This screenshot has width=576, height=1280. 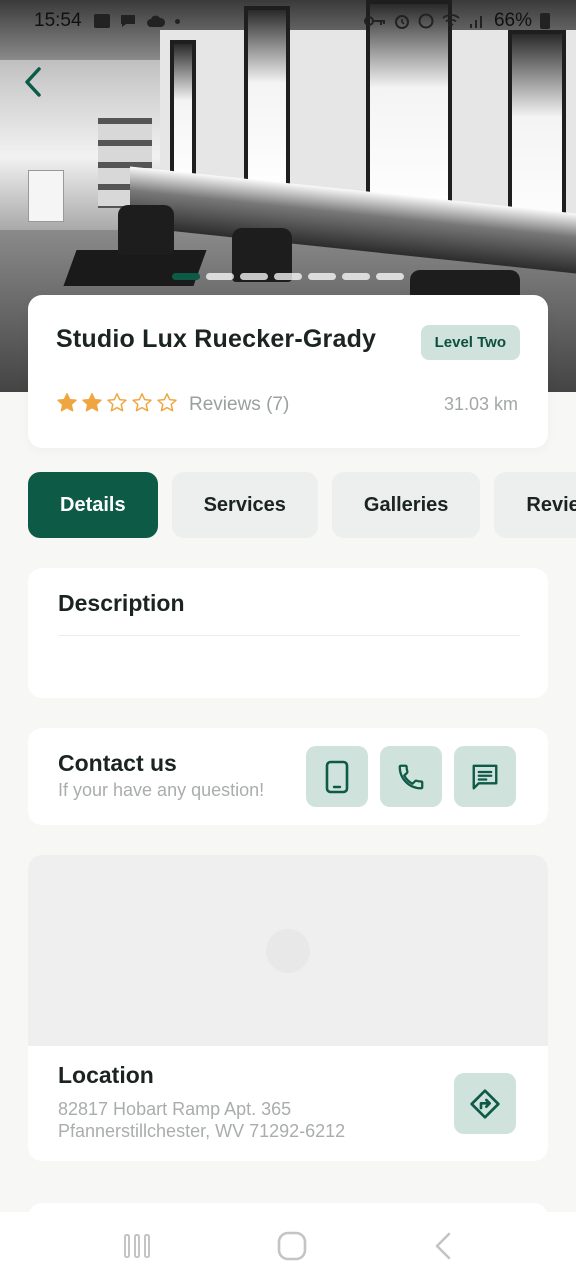 I want to click on dot-icon, so click(x=177, y=21).